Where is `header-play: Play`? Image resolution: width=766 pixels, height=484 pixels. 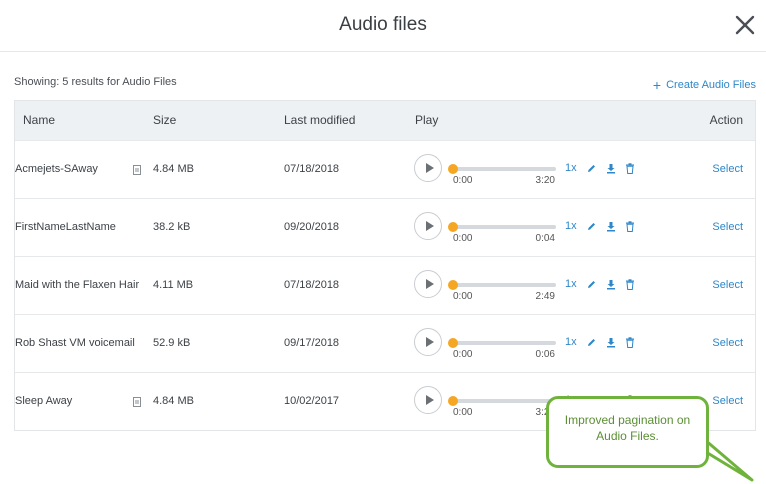
header-play: Play is located at coordinates (427, 120).